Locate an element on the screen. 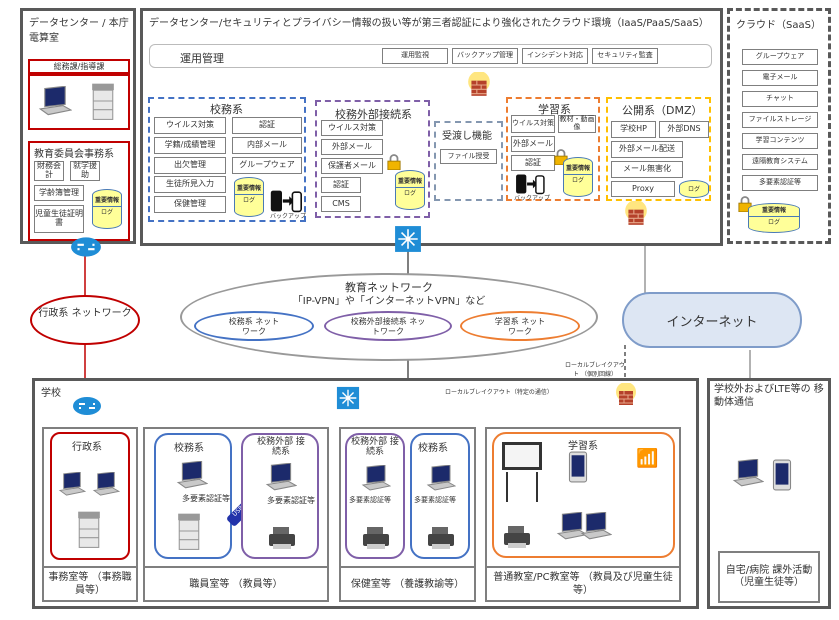 Image resolution: width=839 pixels, height=620 pixels. electronic-whiteboard-icon is located at coordinates (522, 456).